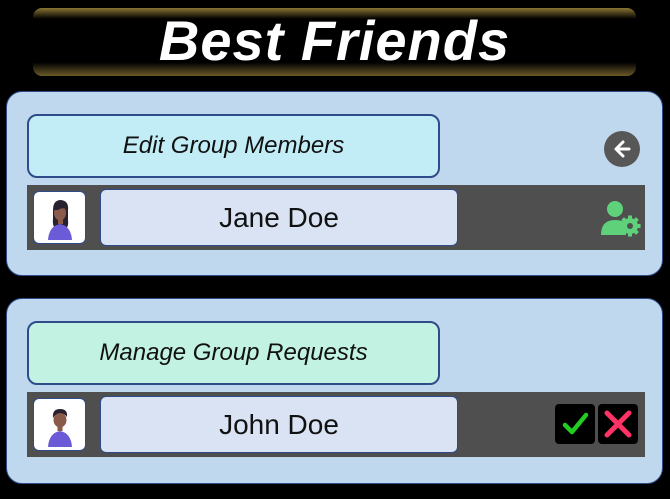 This screenshot has height=499, width=670. I want to click on female-avatar-icon, so click(59, 219).